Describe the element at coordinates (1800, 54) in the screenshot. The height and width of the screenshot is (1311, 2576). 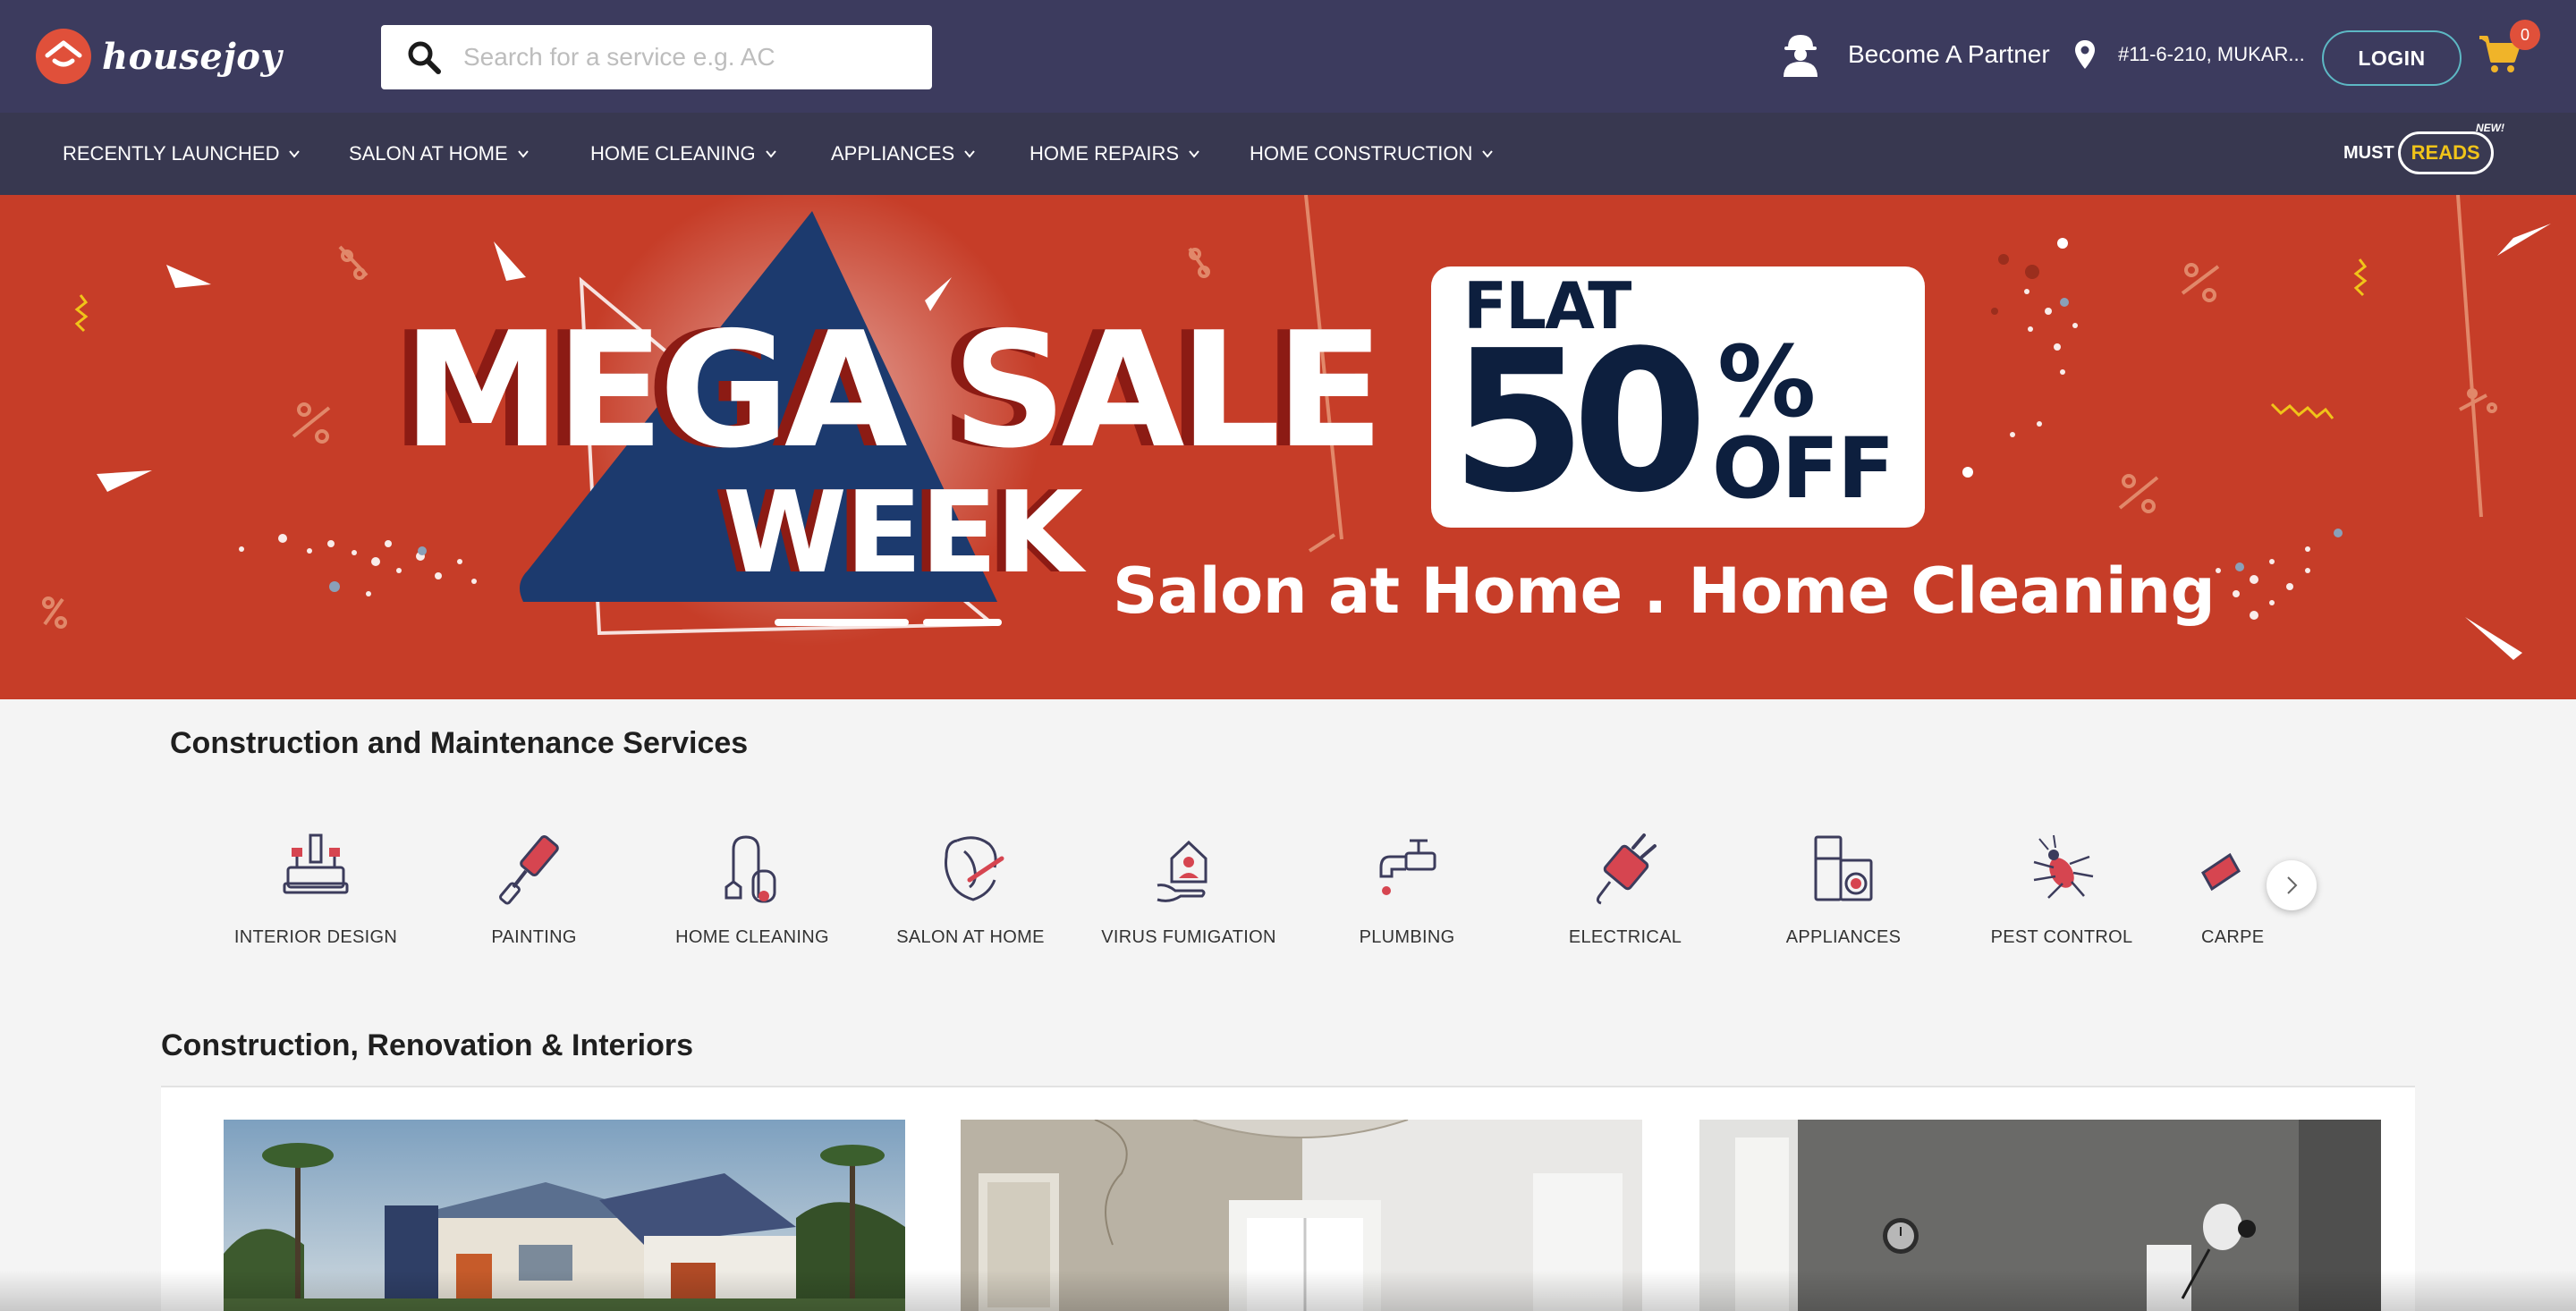
I see `worker-icon` at that location.